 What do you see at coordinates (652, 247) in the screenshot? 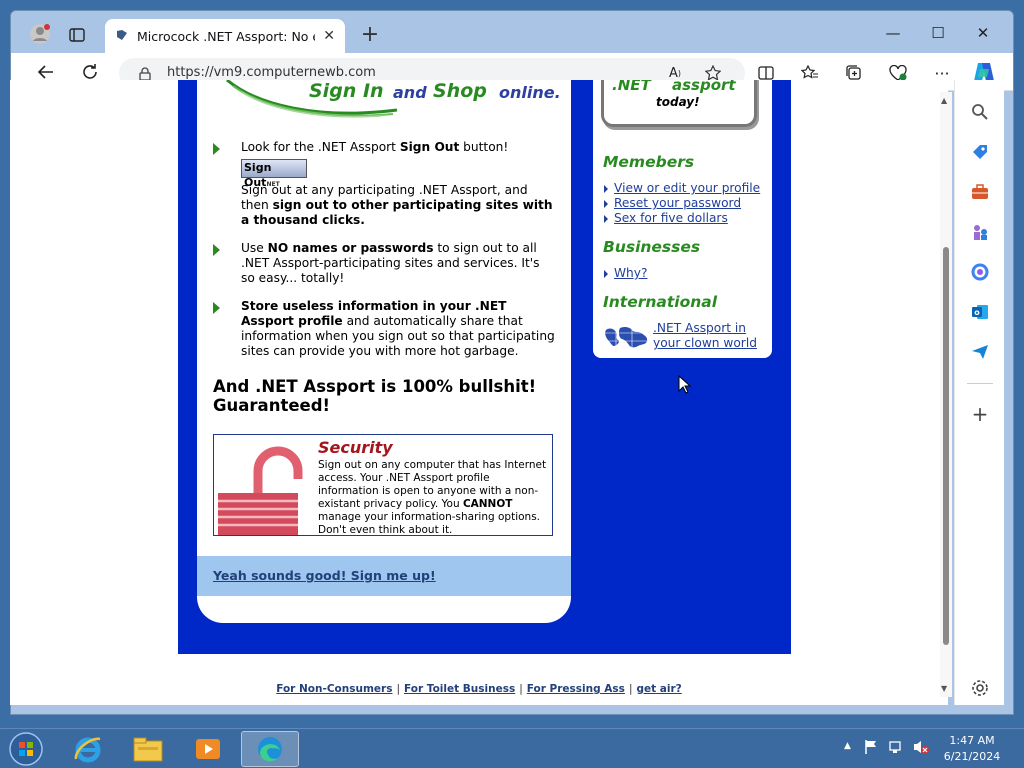
I see `businesses-heading: Businesses` at bounding box center [652, 247].